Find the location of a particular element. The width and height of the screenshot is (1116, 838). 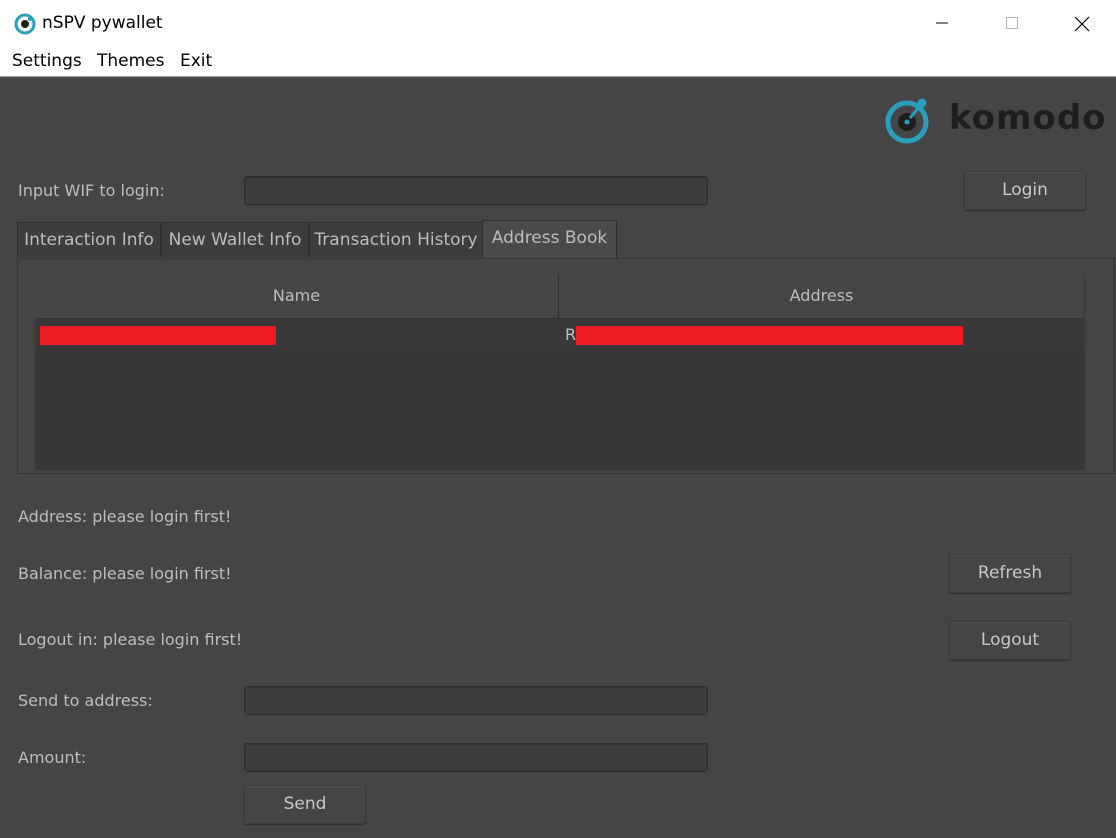

login-button: Login is located at coordinates (1025, 190).